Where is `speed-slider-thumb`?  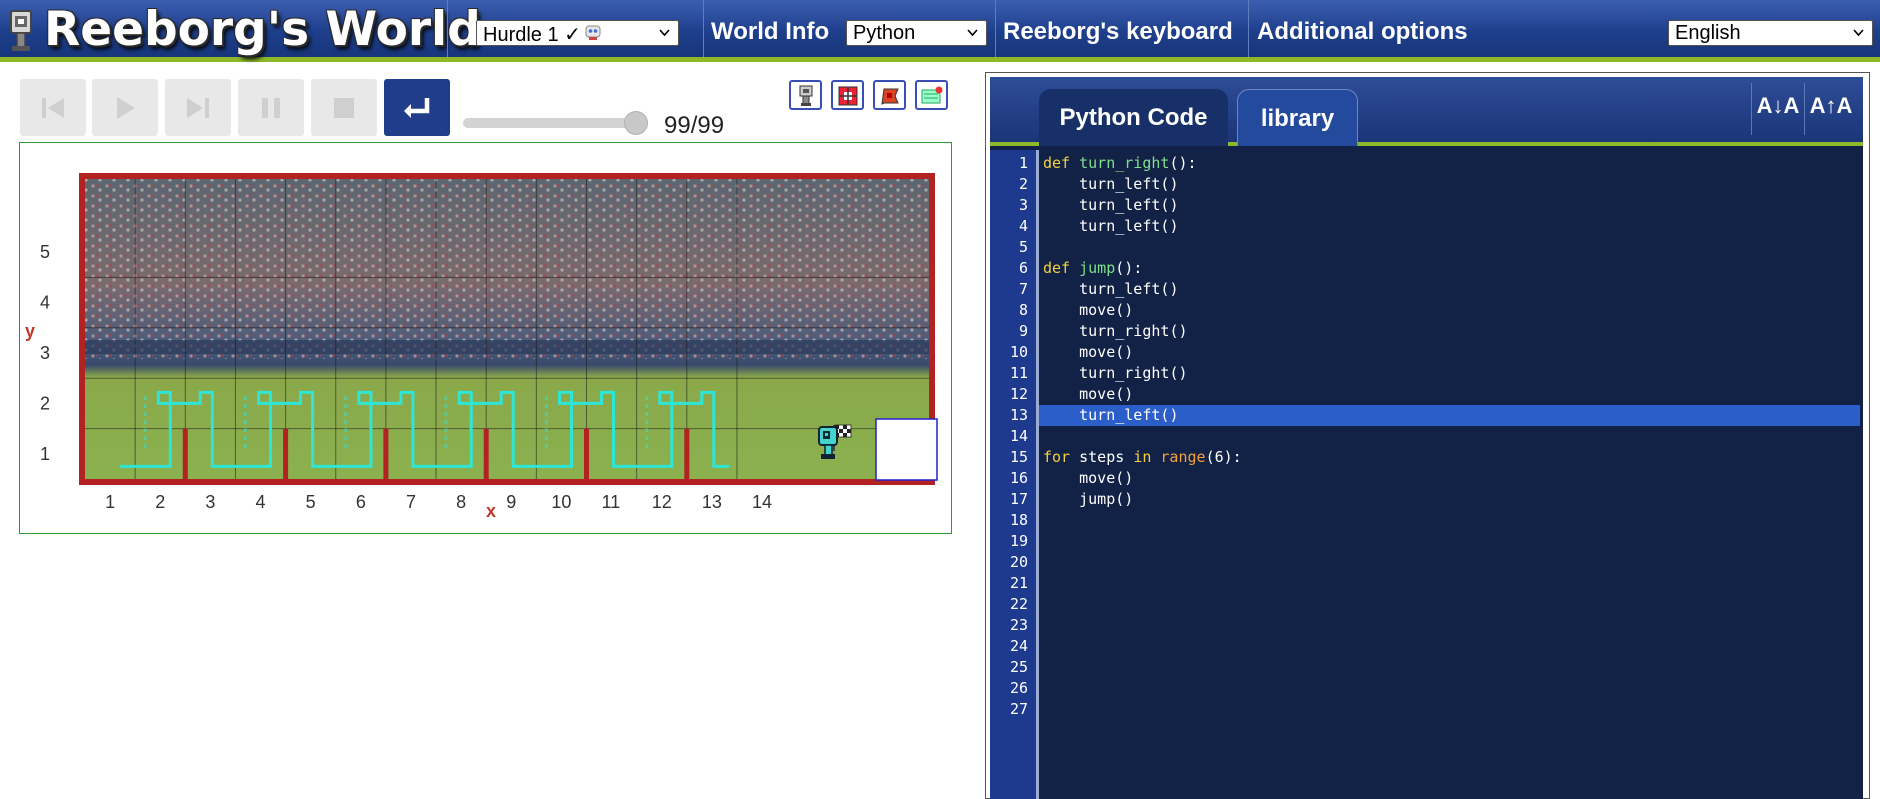
speed-slider-thumb is located at coordinates (635, 123).